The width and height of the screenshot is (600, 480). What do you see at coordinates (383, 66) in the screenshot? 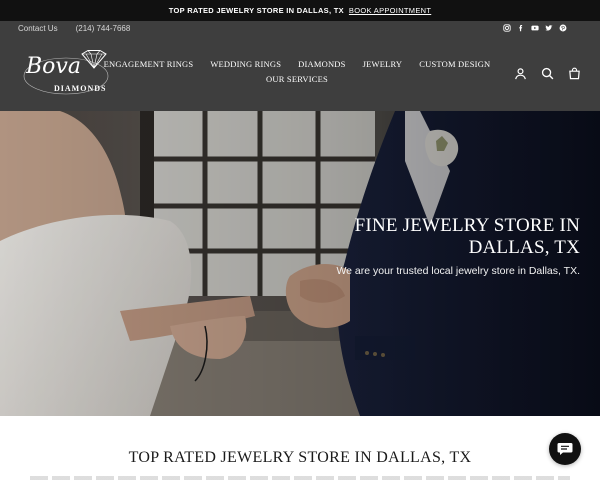
I see `nav-item-jewelry: JEWELRY` at bounding box center [383, 66].